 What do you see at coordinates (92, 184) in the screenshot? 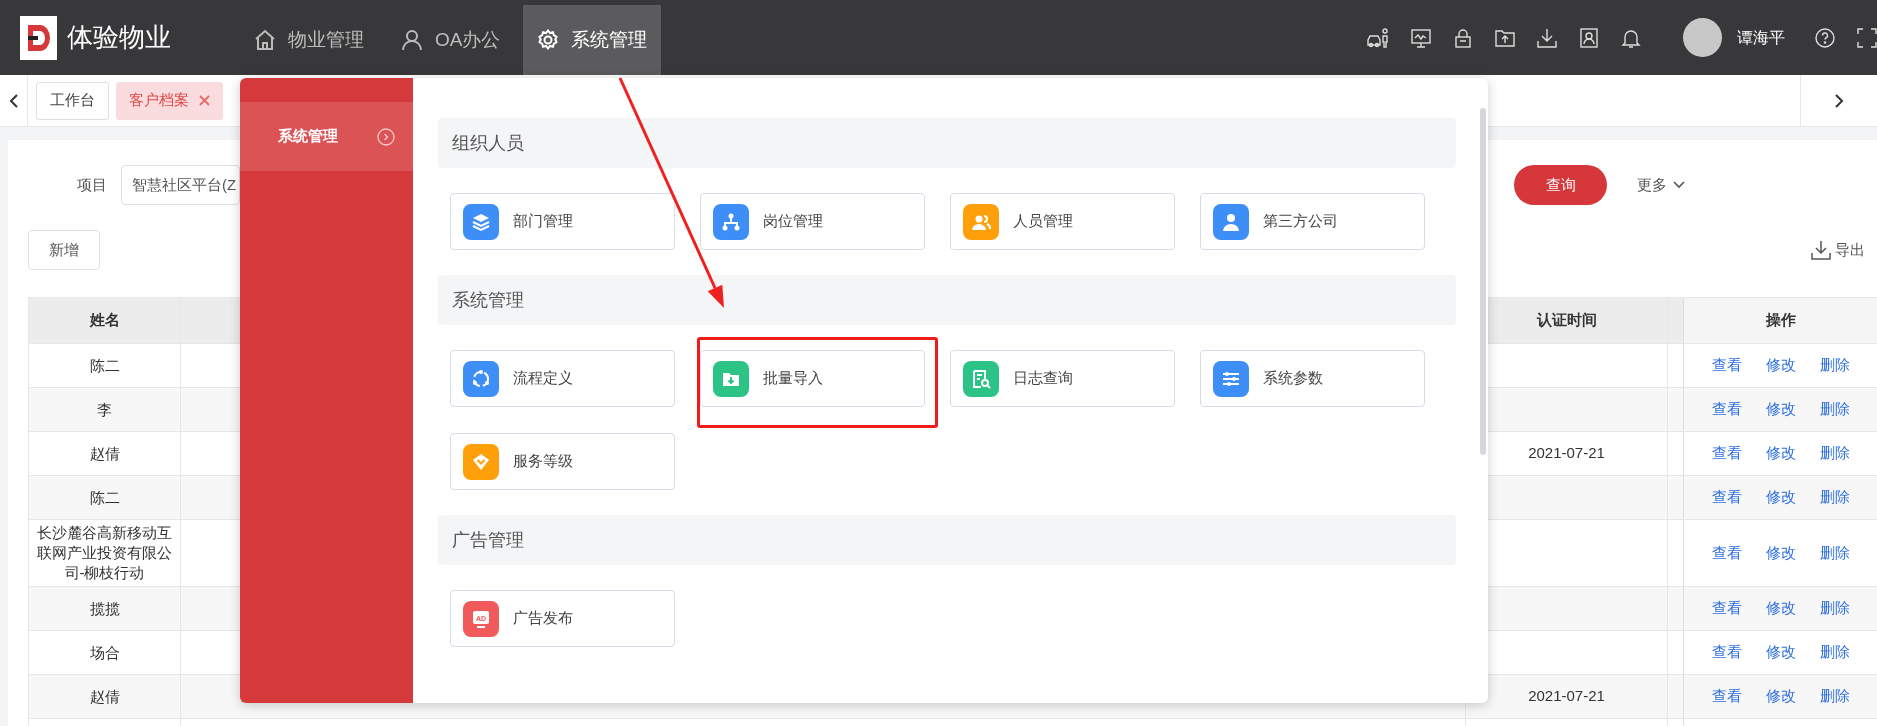
I see `field-label: 项目` at bounding box center [92, 184].